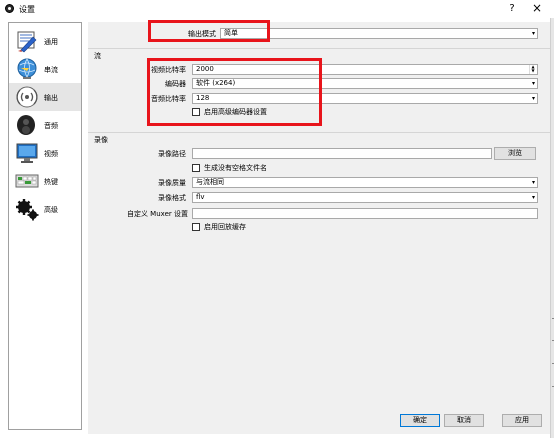 The width and height of the screenshot is (554, 438). What do you see at coordinates (512, 9) in the screenshot?
I see `help-button: ?` at bounding box center [512, 9].